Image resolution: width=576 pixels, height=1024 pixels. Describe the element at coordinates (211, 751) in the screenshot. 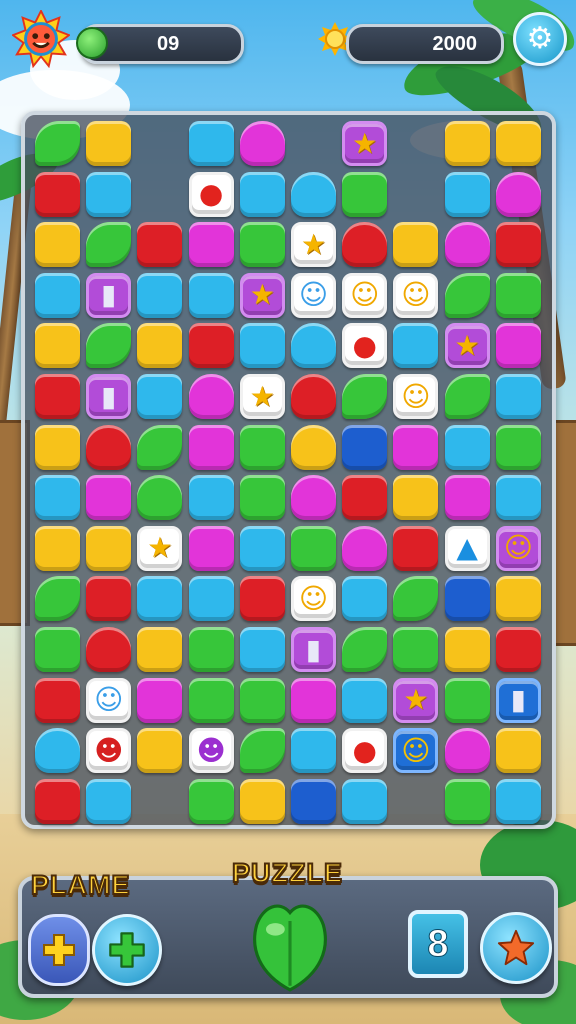

I see `special-tile-purple-face: ☻` at that location.